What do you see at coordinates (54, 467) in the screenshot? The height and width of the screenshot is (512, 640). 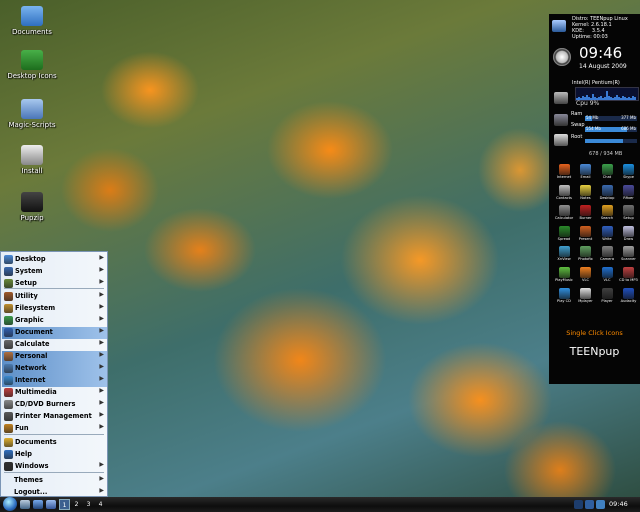 I see `menu-item-windows: Windows ▶` at bounding box center [54, 467].